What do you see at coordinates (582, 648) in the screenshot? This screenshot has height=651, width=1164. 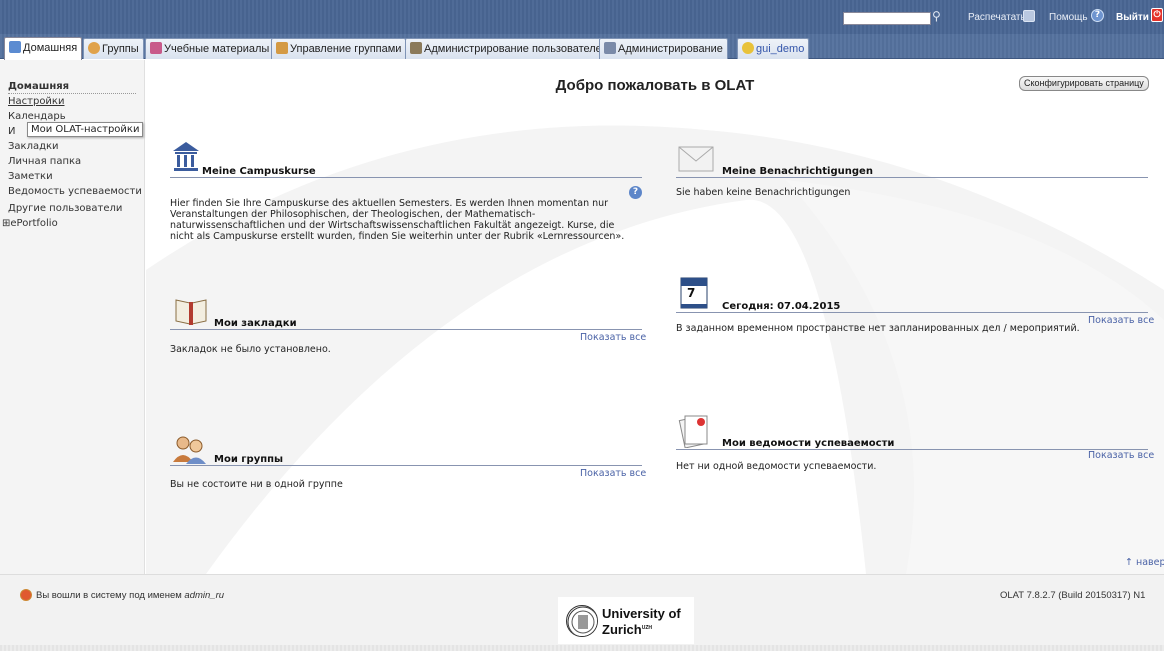 I see `footer-strip` at bounding box center [582, 648].